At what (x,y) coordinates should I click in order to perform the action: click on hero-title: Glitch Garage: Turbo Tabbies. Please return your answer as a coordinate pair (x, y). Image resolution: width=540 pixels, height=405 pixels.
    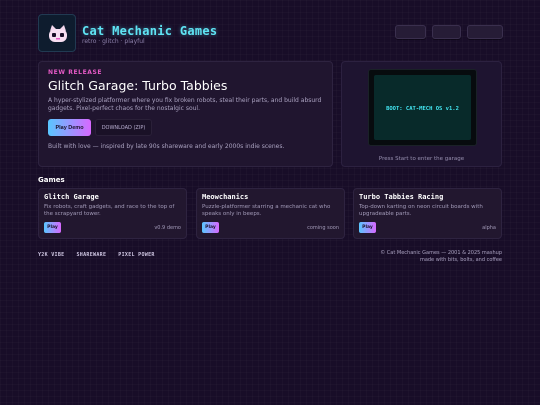
    Looking at the image, I should click on (138, 85).